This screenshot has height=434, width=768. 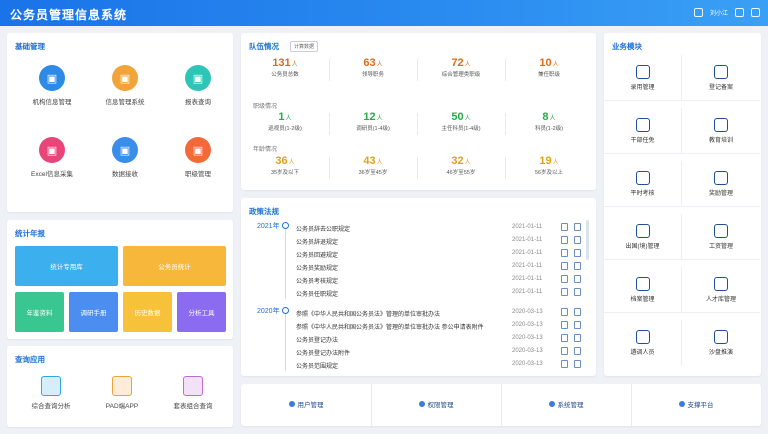 What do you see at coordinates (719, 12) in the screenshot?
I see `user-name: 刘小江` at bounding box center [719, 12].